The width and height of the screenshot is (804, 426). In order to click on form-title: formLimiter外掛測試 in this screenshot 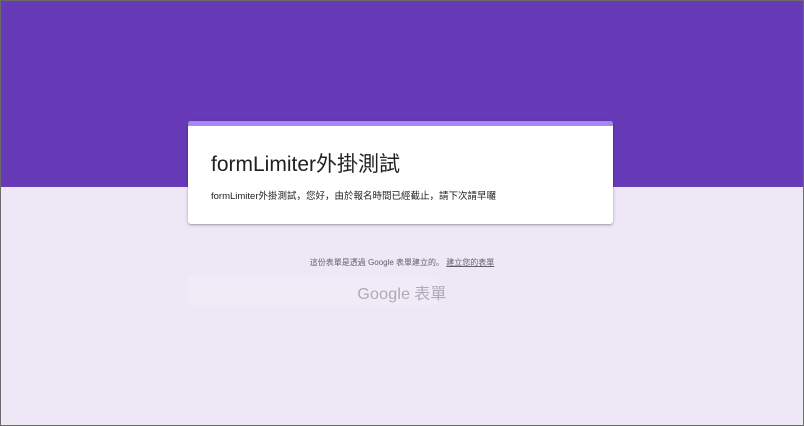, I will do `click(306, 164)`.